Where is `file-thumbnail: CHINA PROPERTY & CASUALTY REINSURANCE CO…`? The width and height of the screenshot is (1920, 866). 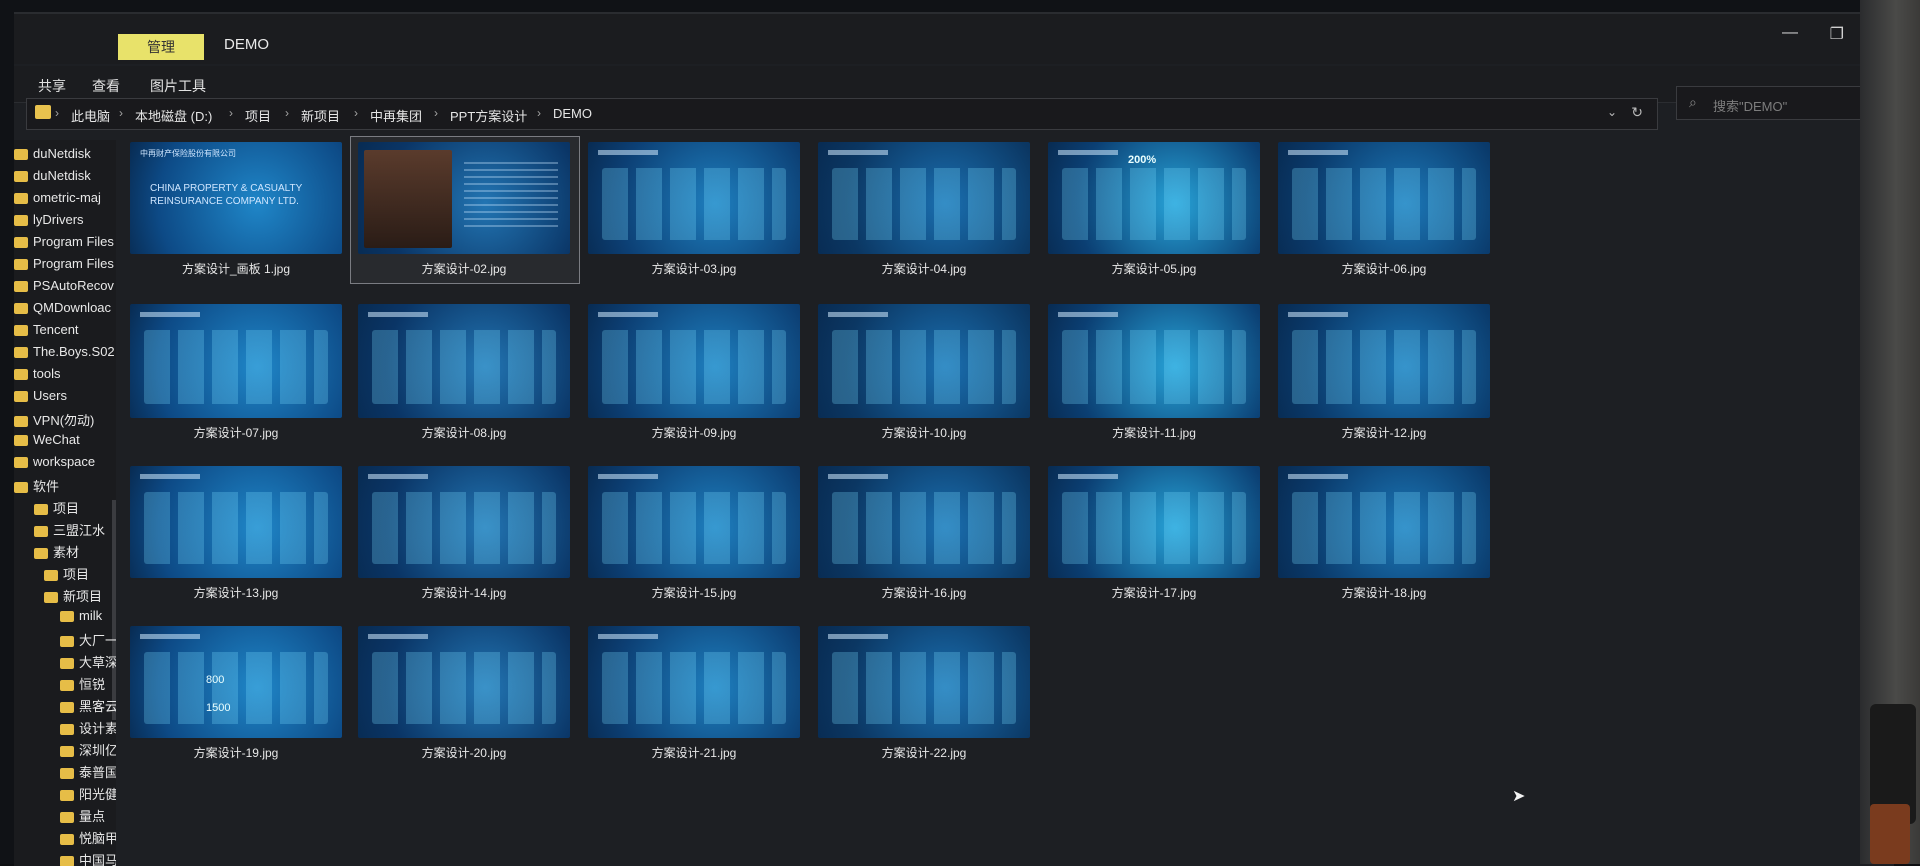
file-thumbnail: CHINA PROPERTY & CASUALTY REINSURANCE CO… is located at coordinates (236, 210).